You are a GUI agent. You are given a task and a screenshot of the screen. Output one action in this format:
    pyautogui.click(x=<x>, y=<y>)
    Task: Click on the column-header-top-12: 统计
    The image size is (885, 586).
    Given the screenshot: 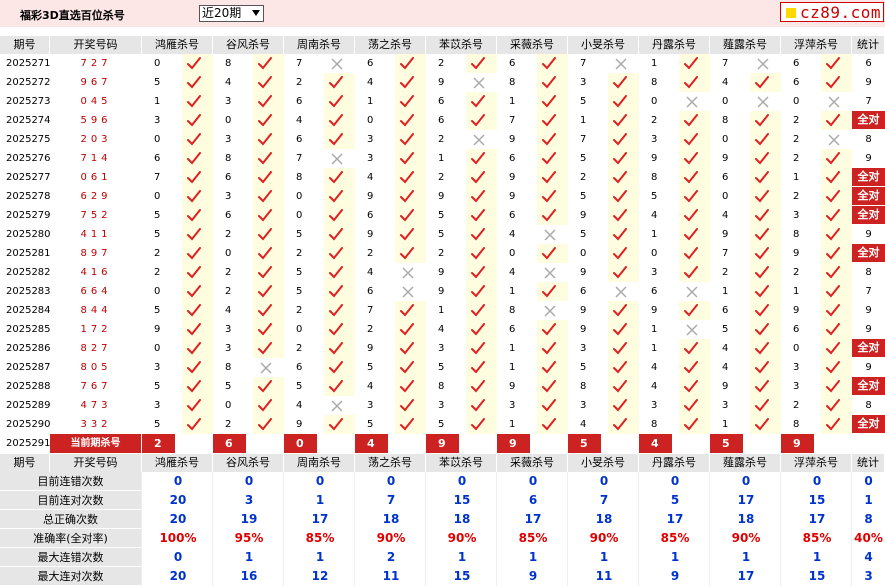 What is the action you would take?
    pyautogui.click(x=868, y=45)
    